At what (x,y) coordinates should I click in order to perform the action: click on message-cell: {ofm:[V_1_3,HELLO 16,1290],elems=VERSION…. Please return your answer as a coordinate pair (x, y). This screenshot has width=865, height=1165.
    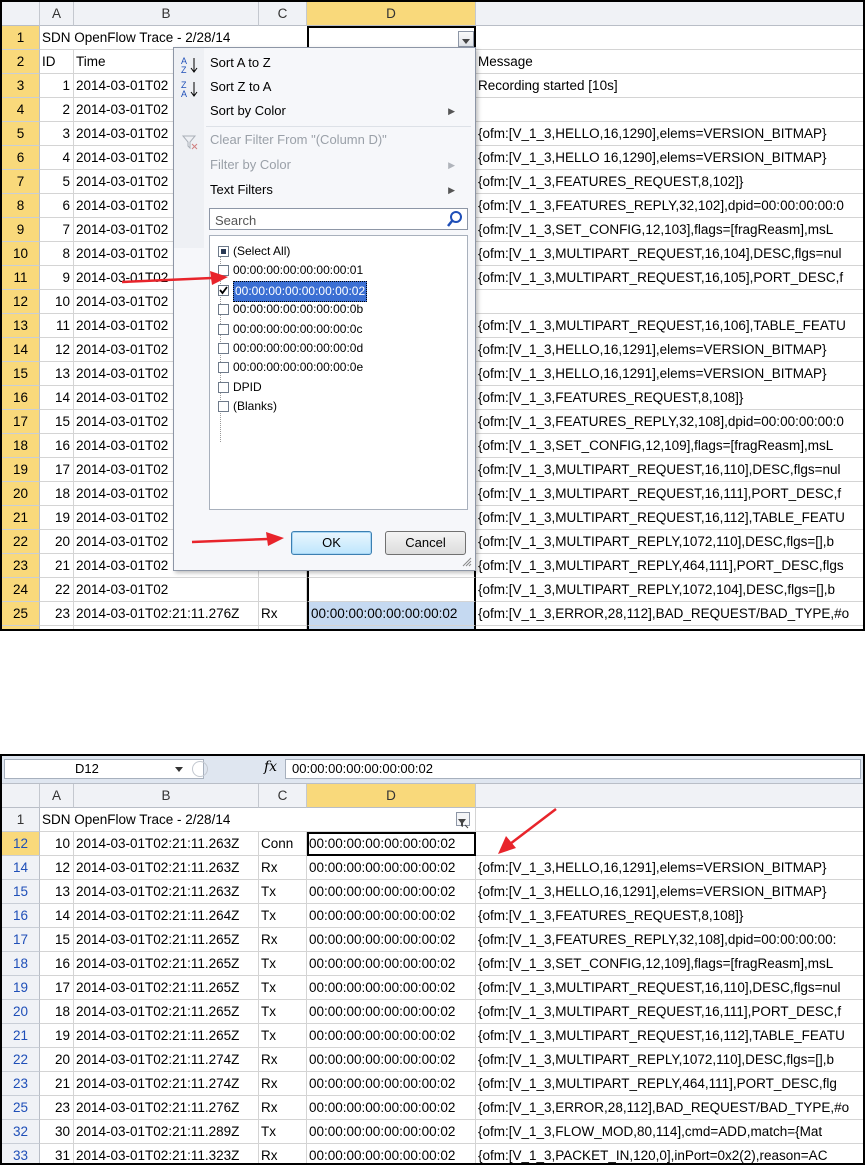
    Looking at the image, I should click on (669, 158).